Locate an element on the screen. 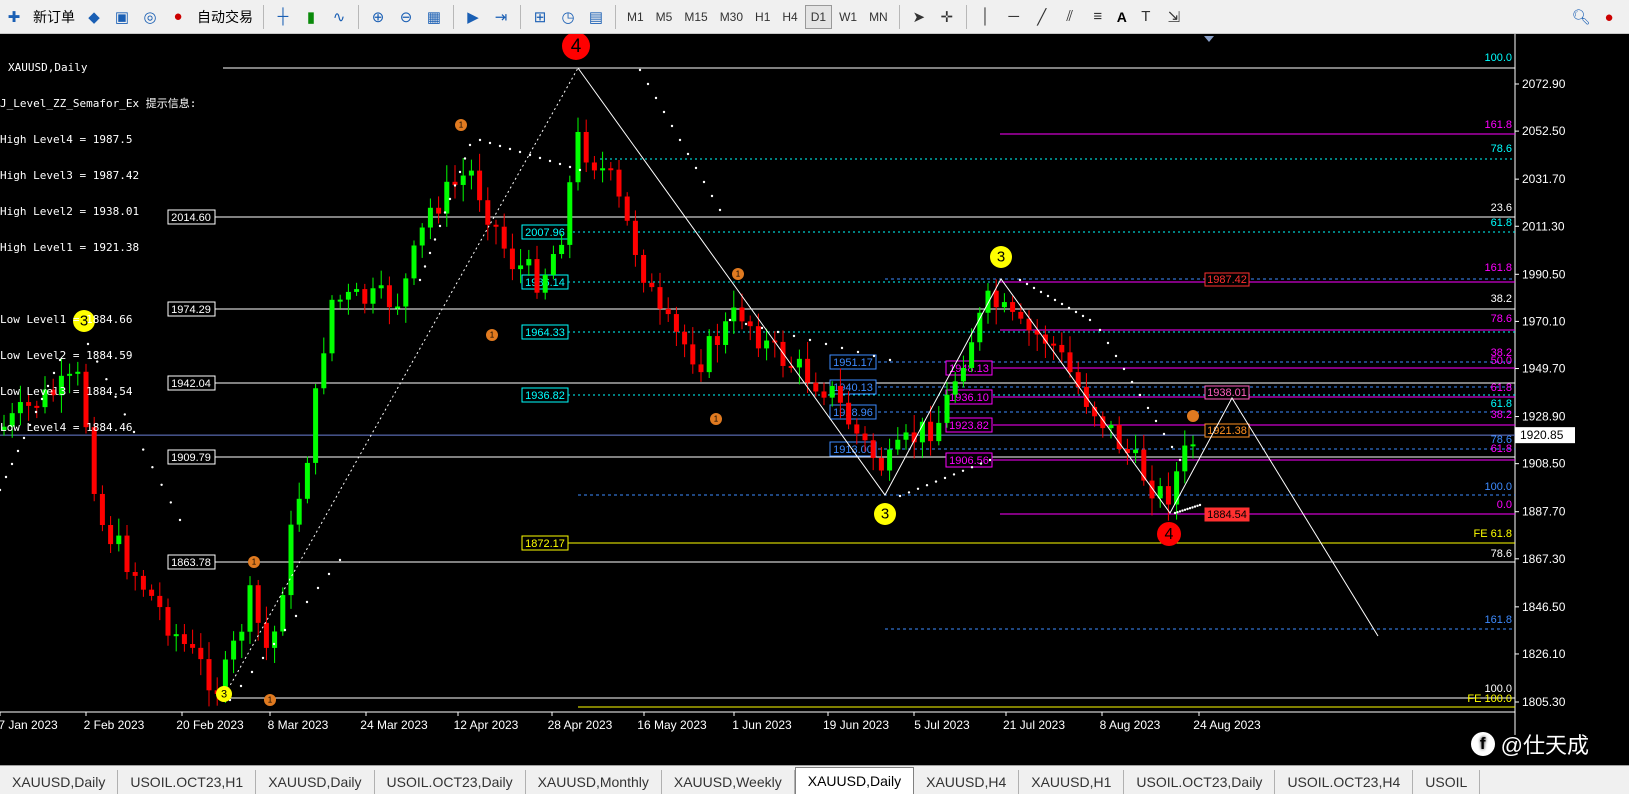 Image resolution: width=1629 pixels, height=794 pixels. auto-trade-icon: ● is located at coordinates (178, 17).